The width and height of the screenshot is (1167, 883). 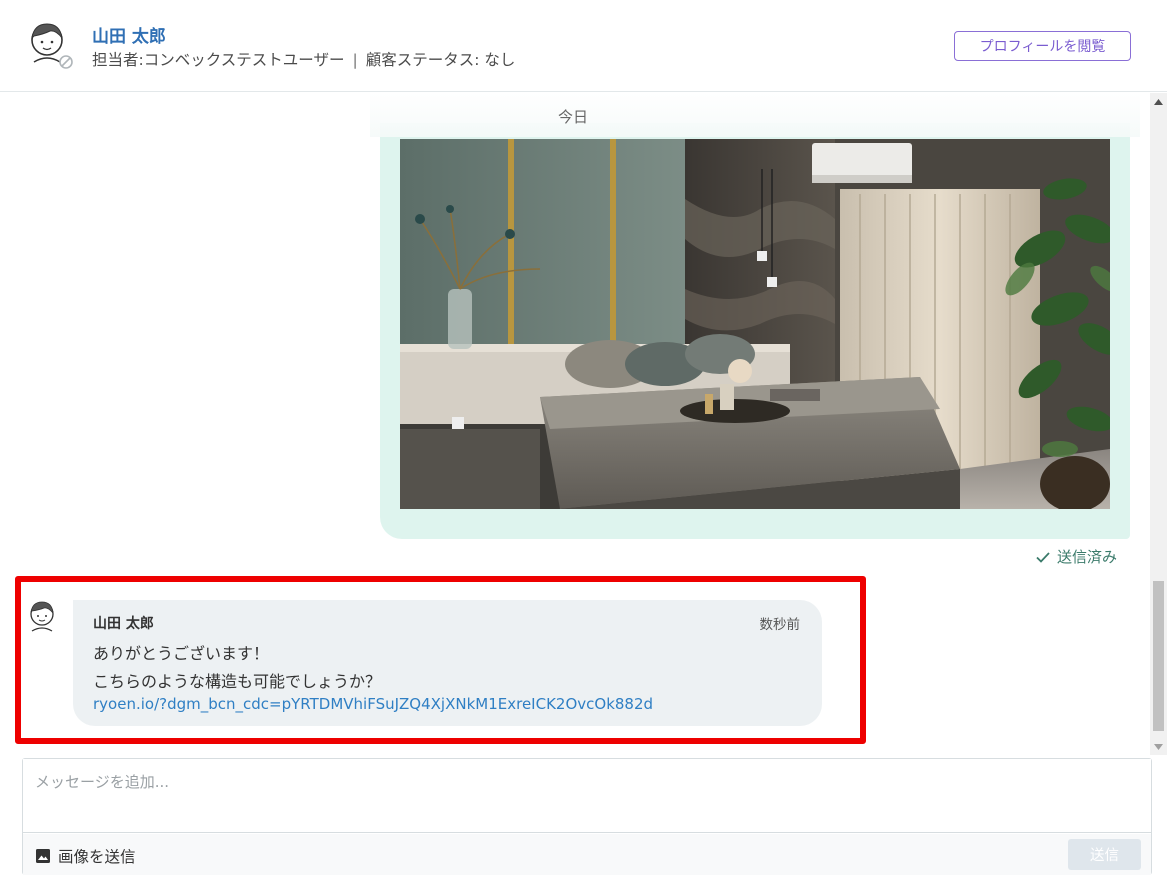 I want to click on send-image-button: 画像を送信, so click(x=85, y=856).